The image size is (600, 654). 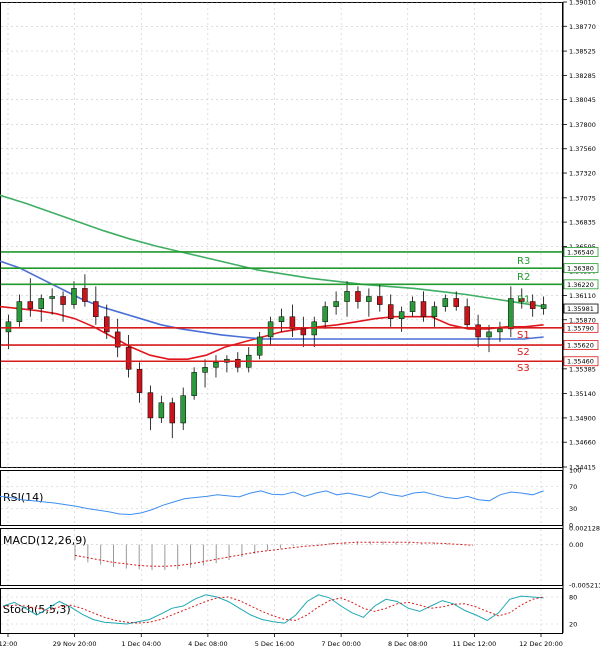 I want to click on y-tick-label-macd: 0.00, so click(x=576, y=545).